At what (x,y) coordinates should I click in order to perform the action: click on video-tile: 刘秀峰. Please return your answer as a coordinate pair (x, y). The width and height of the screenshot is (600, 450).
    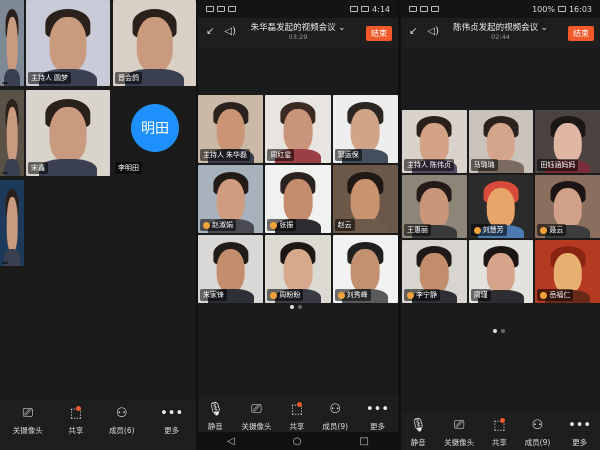
    Looking at the image, I should click on (365, 269).